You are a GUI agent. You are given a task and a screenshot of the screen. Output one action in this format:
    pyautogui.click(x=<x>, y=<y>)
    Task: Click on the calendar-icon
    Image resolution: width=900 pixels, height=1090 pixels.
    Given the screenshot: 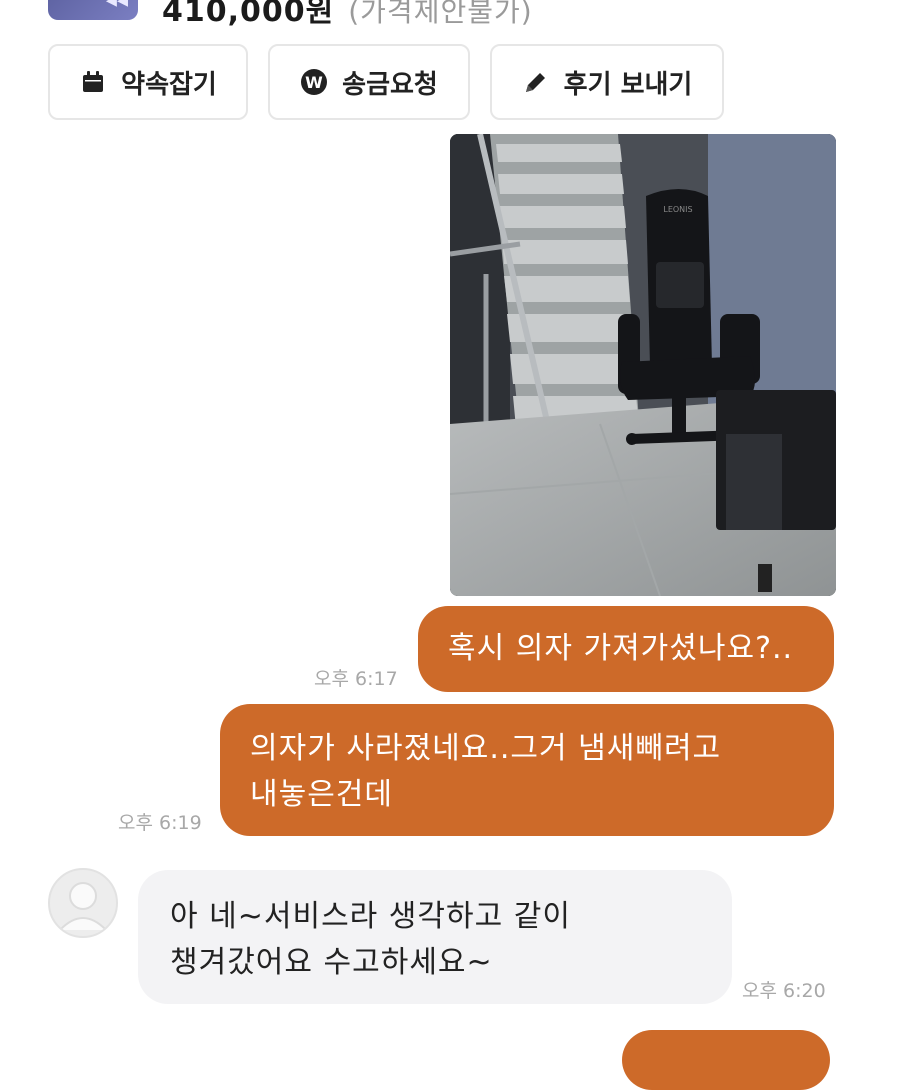 What is the action you would take?
    pyautogui.click(x=93, y=82)
    